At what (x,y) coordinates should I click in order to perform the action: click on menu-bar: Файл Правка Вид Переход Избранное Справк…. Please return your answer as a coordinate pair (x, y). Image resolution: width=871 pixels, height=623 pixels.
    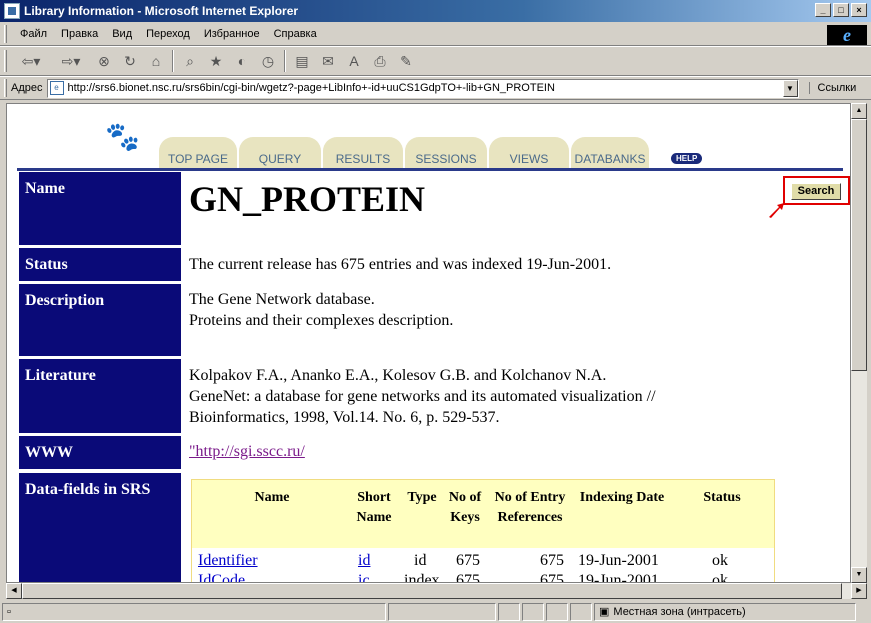
    Looking at the image, I should click on (435, 34).